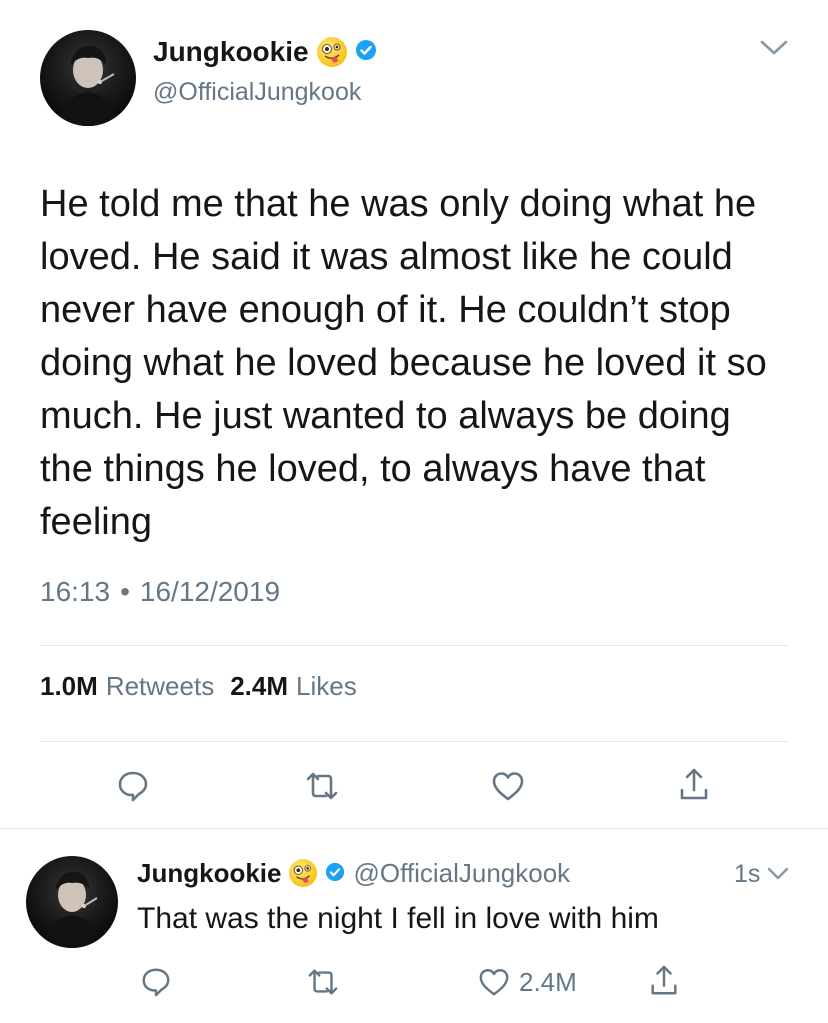 The width and height of the screenshot is (828, 1023). Describe the element at coordinates (75, 592) in the screenshot. I see `tweet-time: 16:13` at that location.